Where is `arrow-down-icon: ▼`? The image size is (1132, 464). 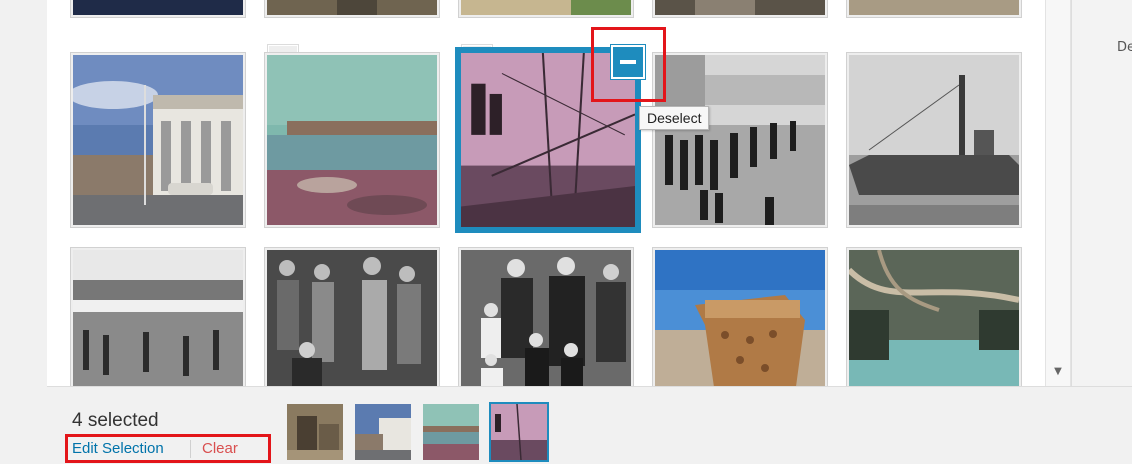 arrow-down-icon: ▼ is located at coordinates (1058, 372).